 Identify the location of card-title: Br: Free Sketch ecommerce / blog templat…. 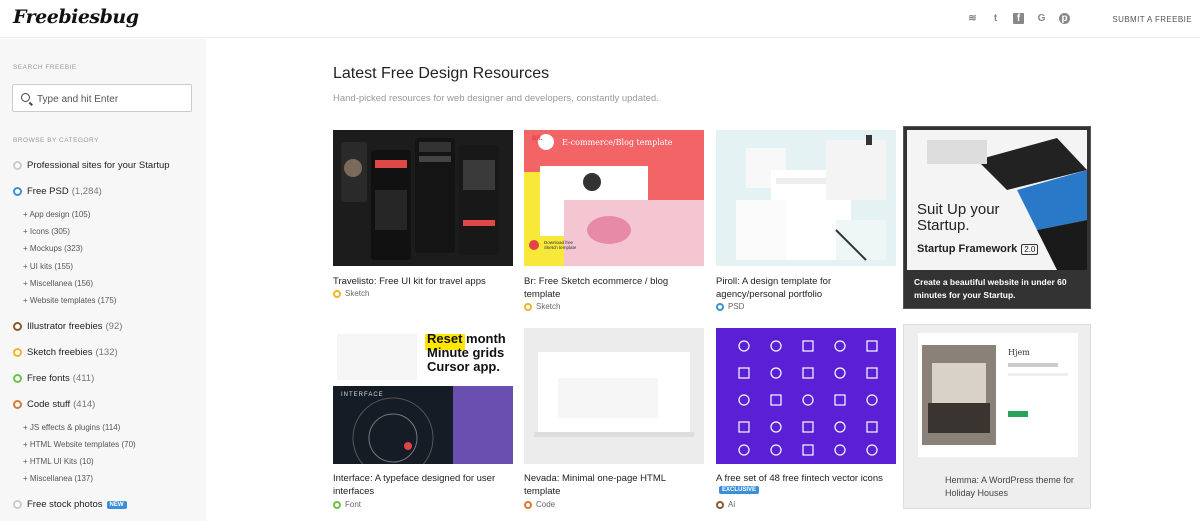
(614, 288).